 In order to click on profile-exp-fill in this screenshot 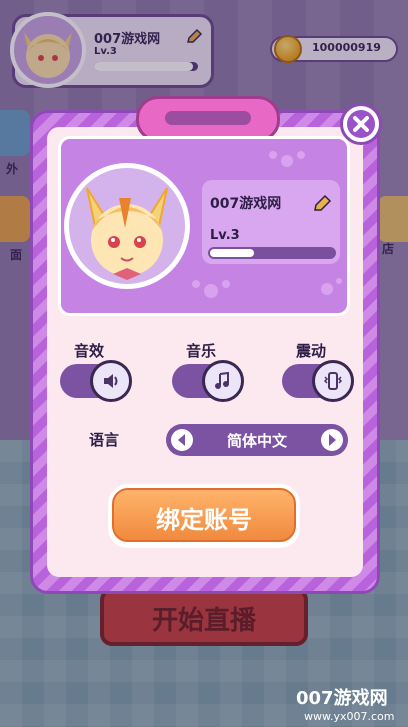, I will do `click(232, 253)`.